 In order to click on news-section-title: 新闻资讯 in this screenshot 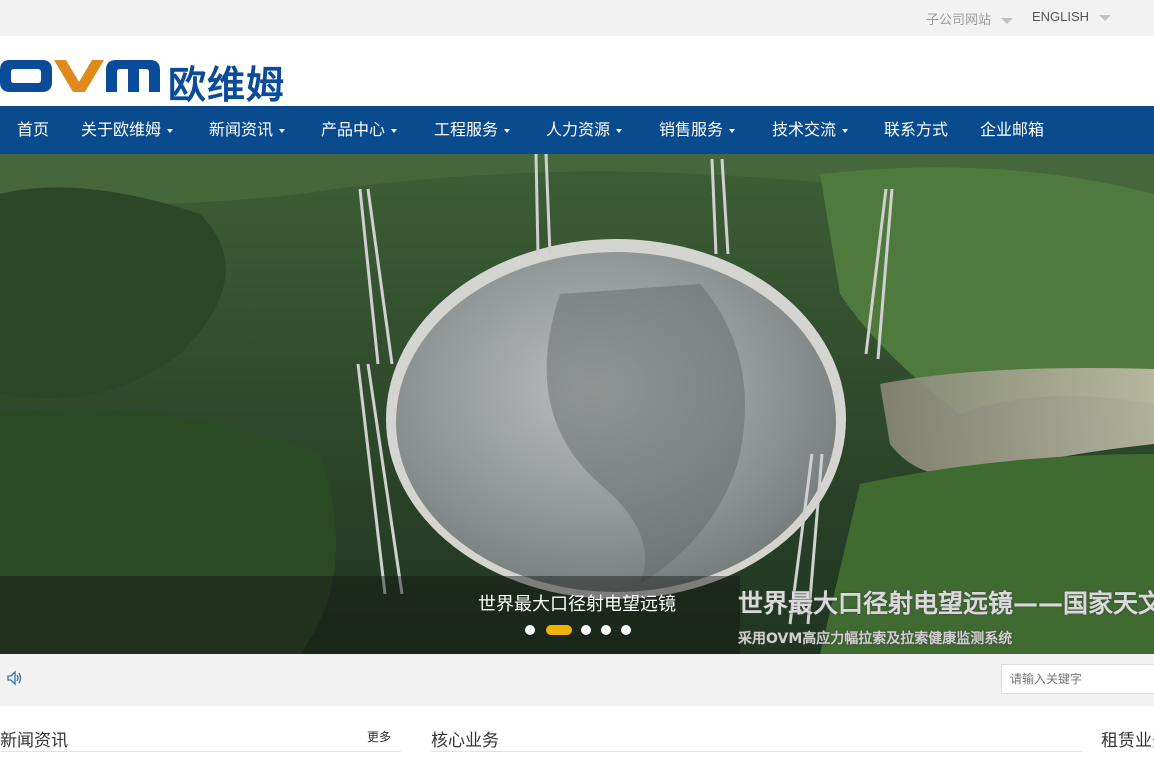, I will do `click(34, 741)`.